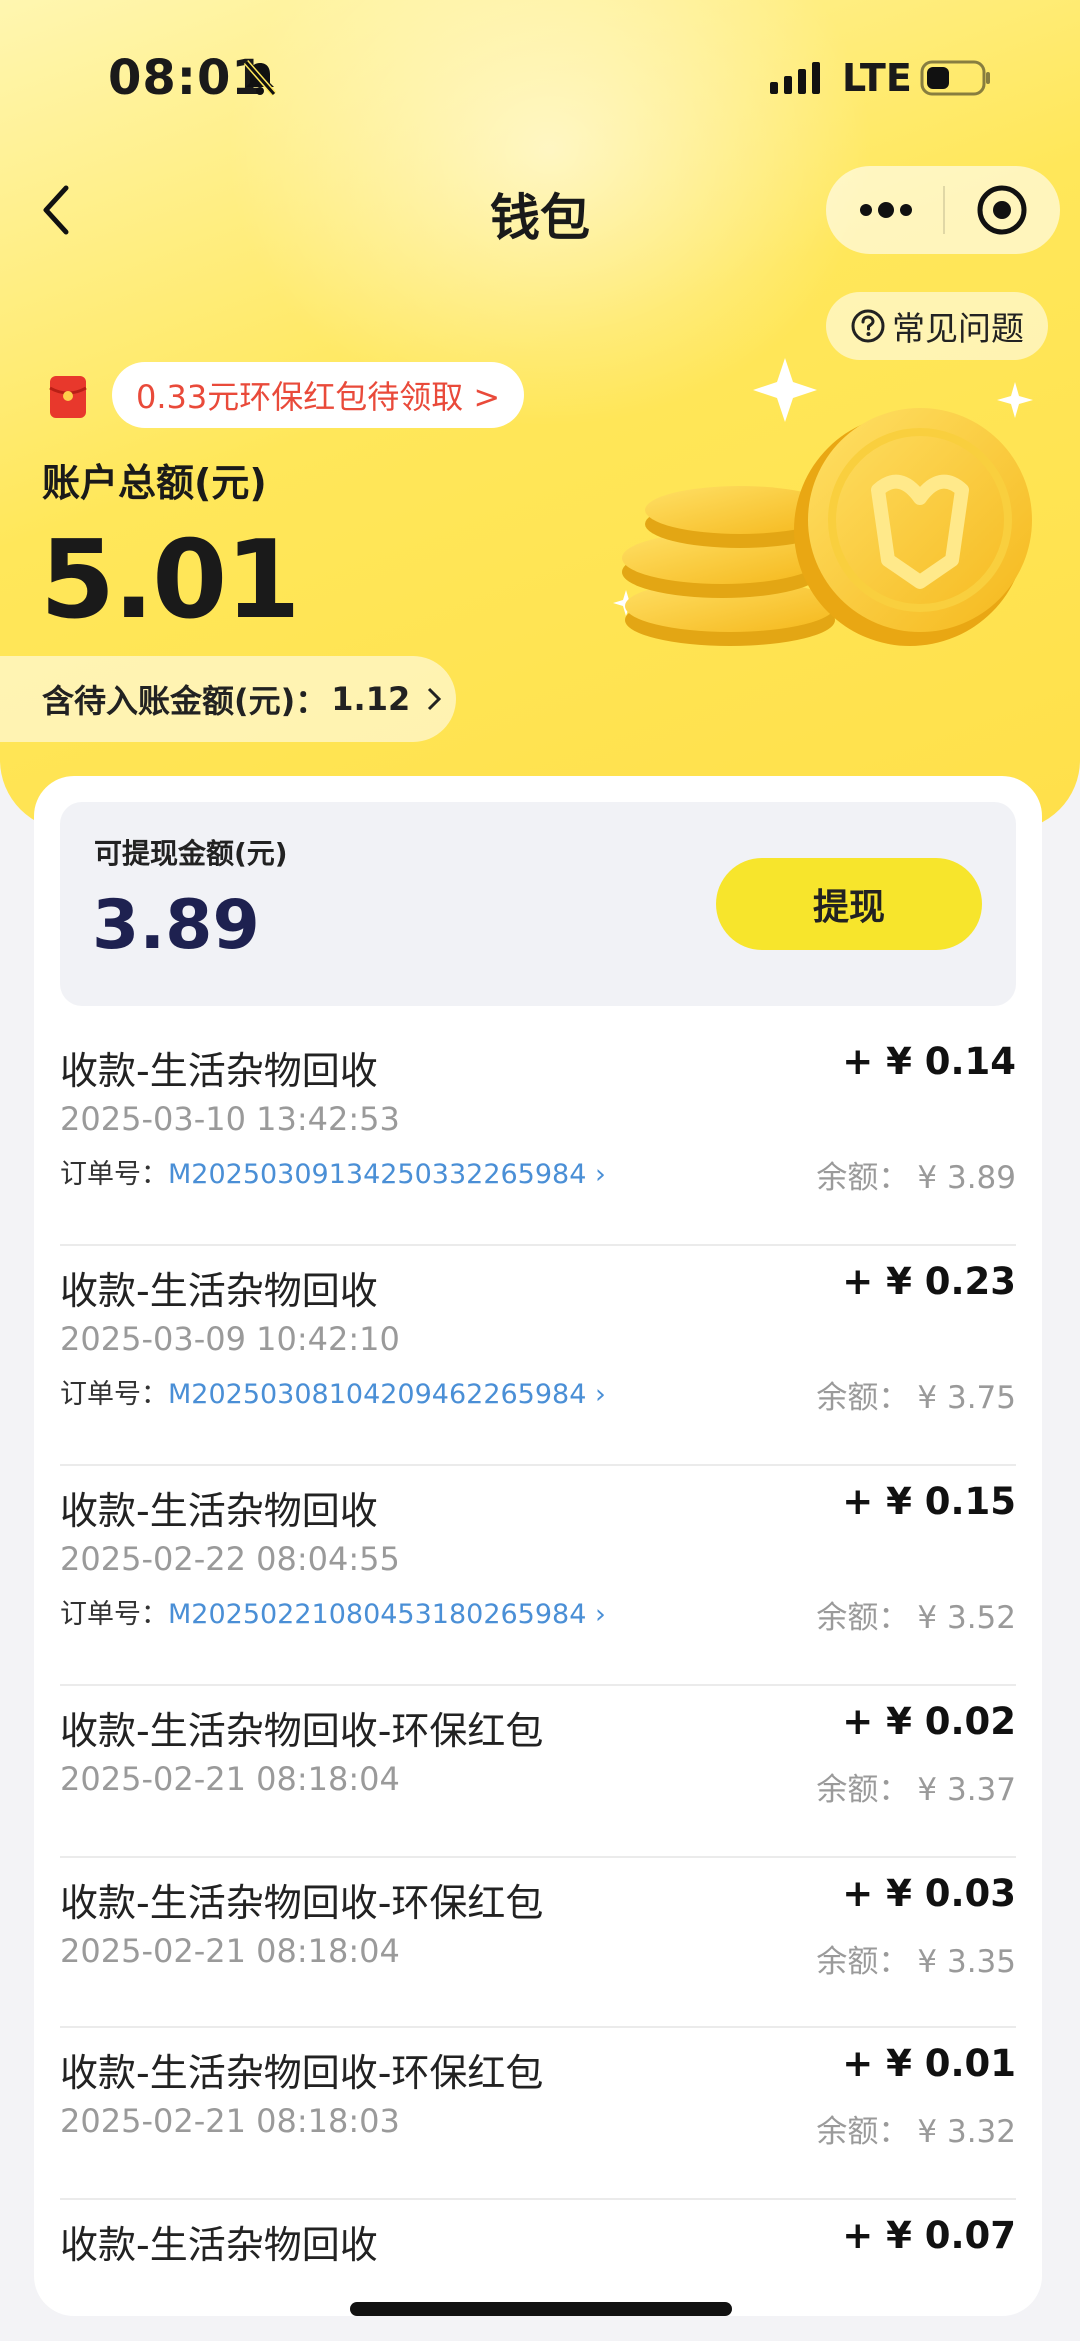  What do you see at coordinates (916, 1614) in the screenshot?
I see `transaction-balance: 余额： ¥ 3.52` at bounding box center [916, 1614].